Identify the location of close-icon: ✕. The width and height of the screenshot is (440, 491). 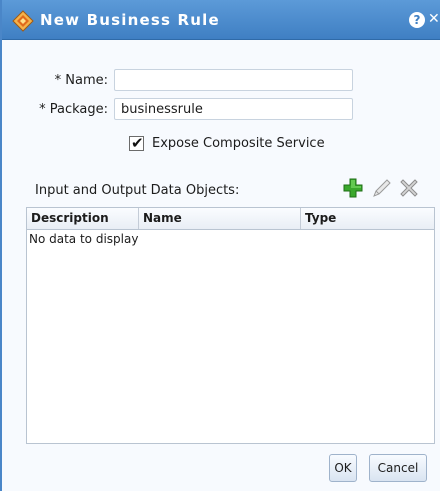
(434, 19).